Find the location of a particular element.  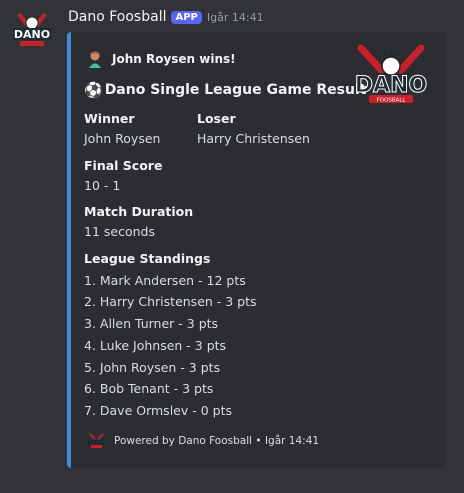

field-value: 10 - 1 is located at coordinates (102, 185).